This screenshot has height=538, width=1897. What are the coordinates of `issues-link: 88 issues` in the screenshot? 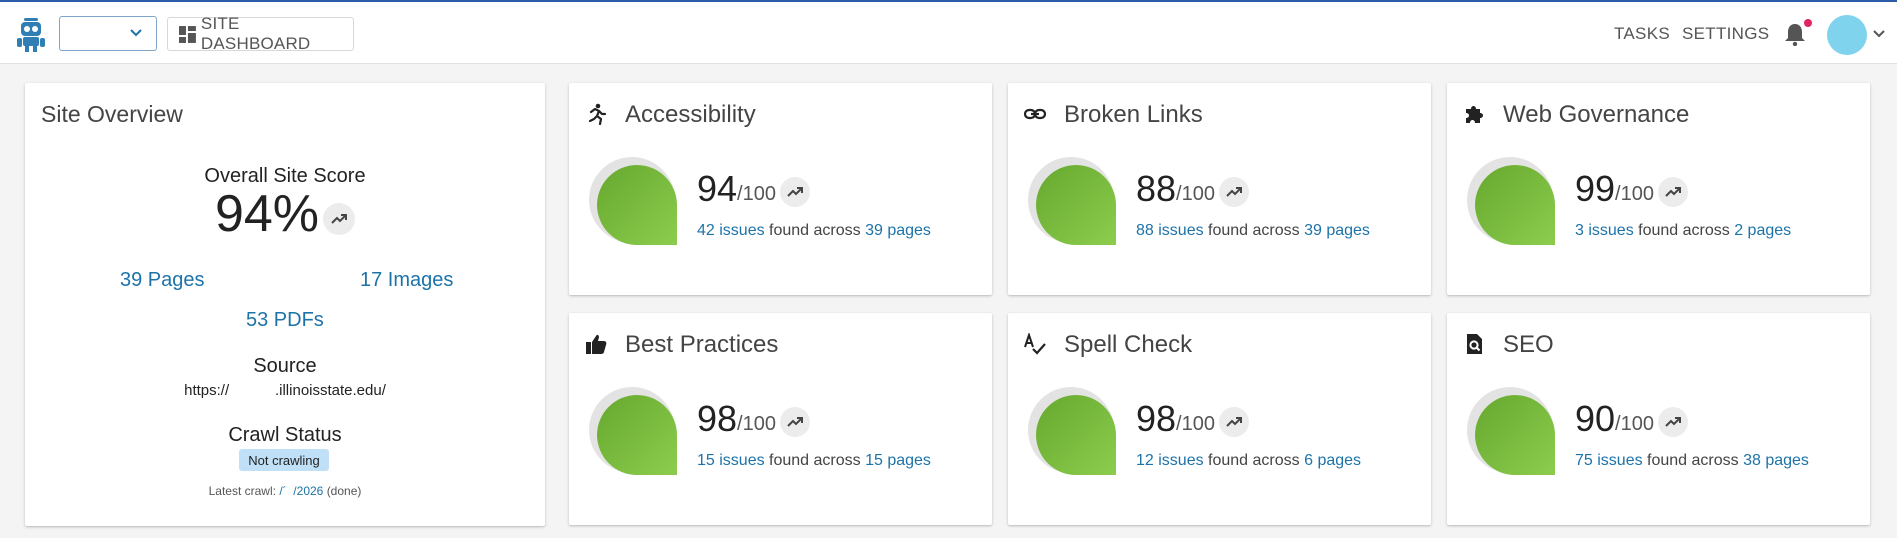 It's located at (1170, 230).